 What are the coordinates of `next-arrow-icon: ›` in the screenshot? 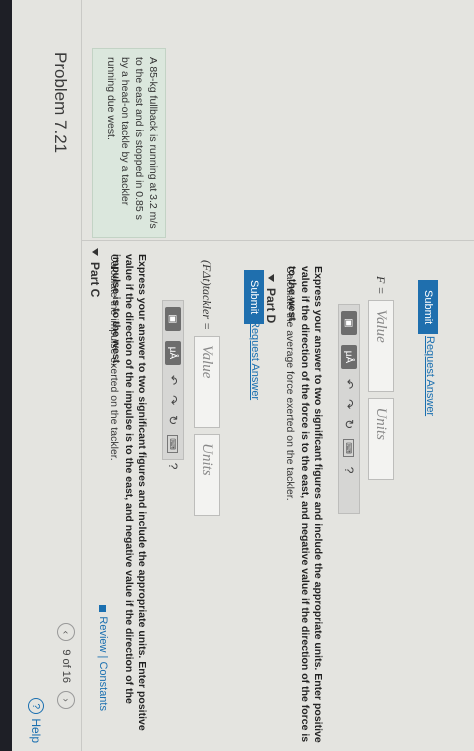 It's located at (66, 700).